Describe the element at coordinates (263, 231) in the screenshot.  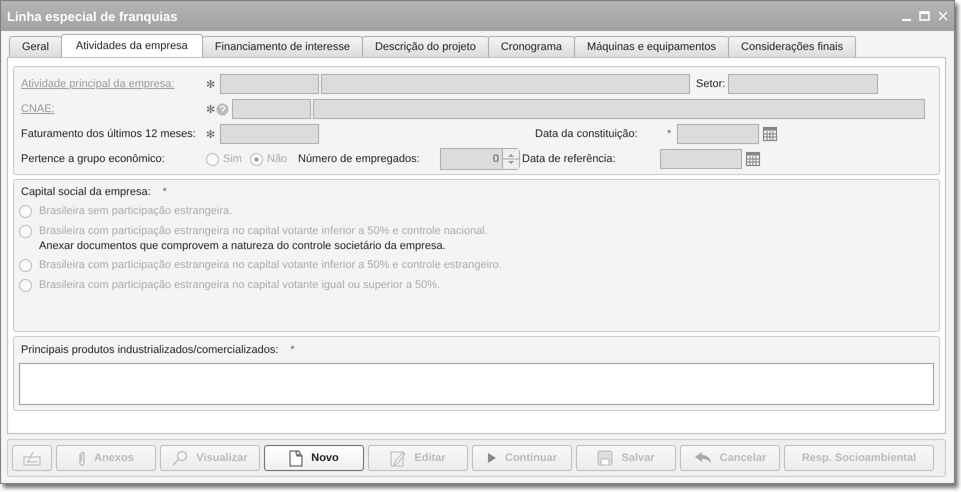
I see `radio-label: Brasileira com participação estrangeira no capital votante inferior a 50% e controle nacional.` at that location.